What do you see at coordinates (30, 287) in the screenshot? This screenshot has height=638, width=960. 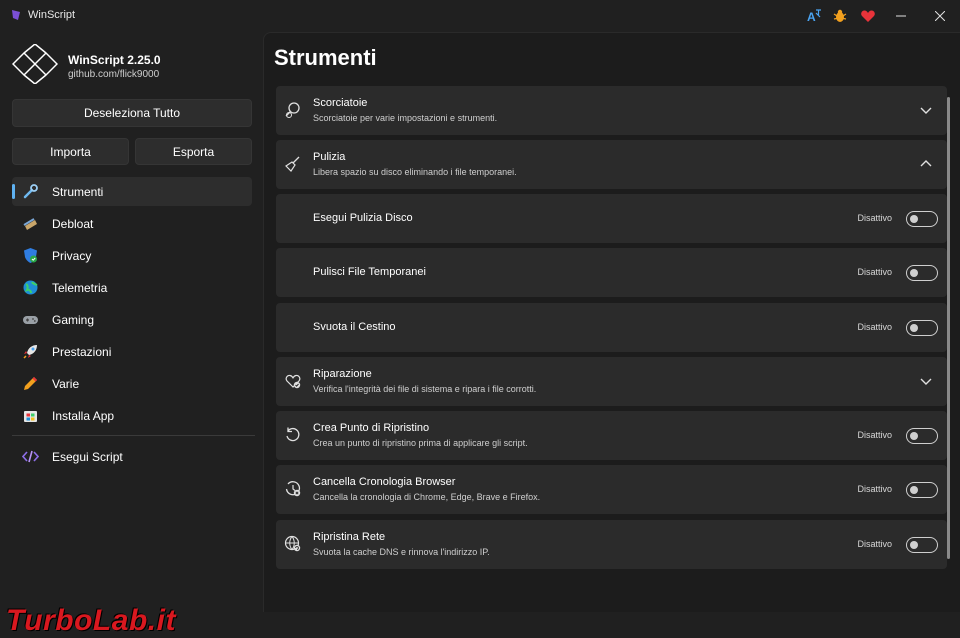 I see `globe-icon` at bounding box center [30, 287].